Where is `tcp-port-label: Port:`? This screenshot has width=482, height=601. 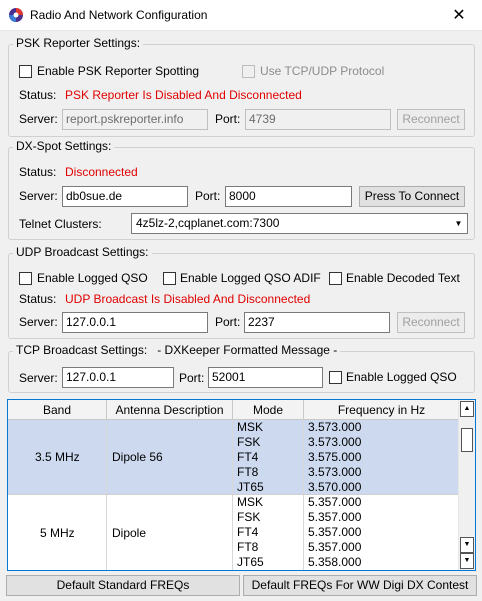 tcp-port-label: Port: is located at coordinates (192, 378).